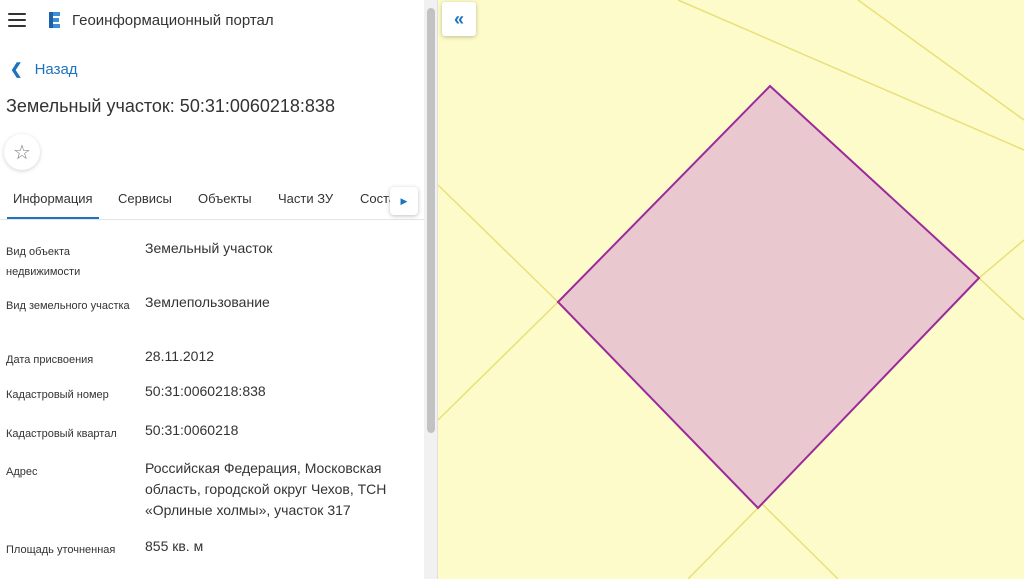 The width and height of the screenshot is (1024, 579). Describe the element at coordinates (17, 20) in the screenshot. I see `hamburger-menu-icon` at that location.